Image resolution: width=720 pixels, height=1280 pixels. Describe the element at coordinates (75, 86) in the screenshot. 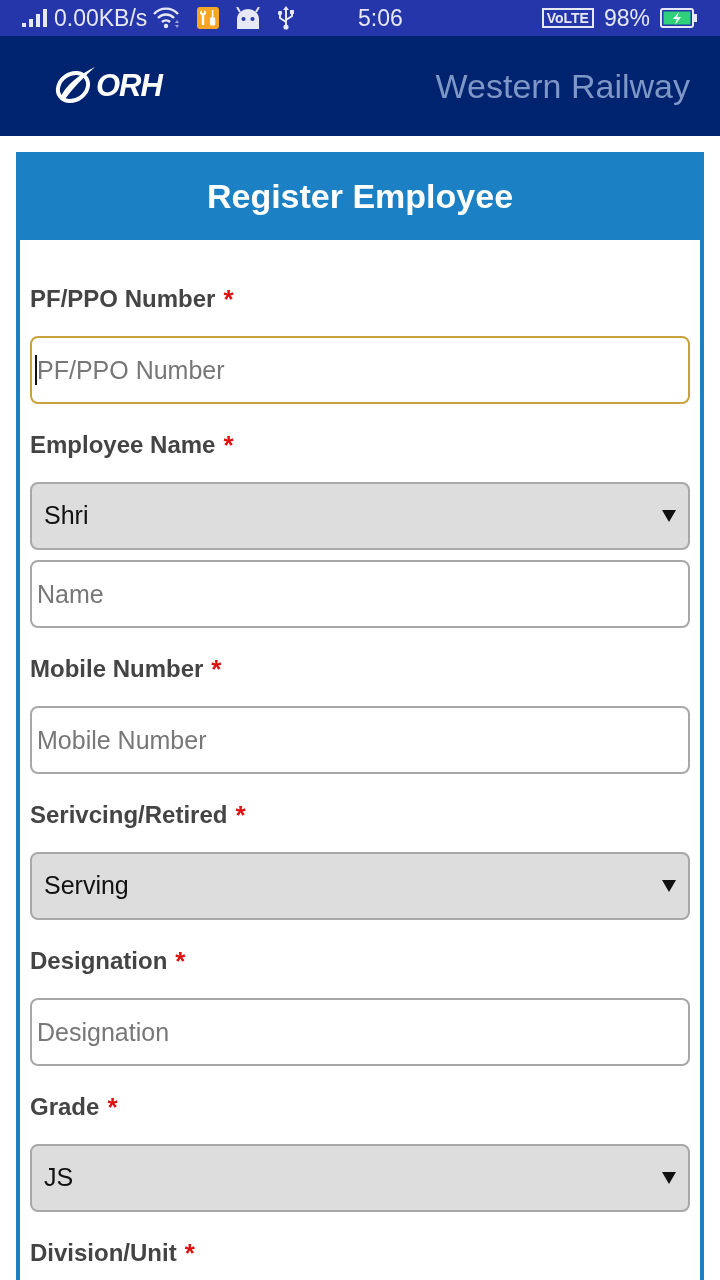

I see `swoosh-logo-icon` at that location.